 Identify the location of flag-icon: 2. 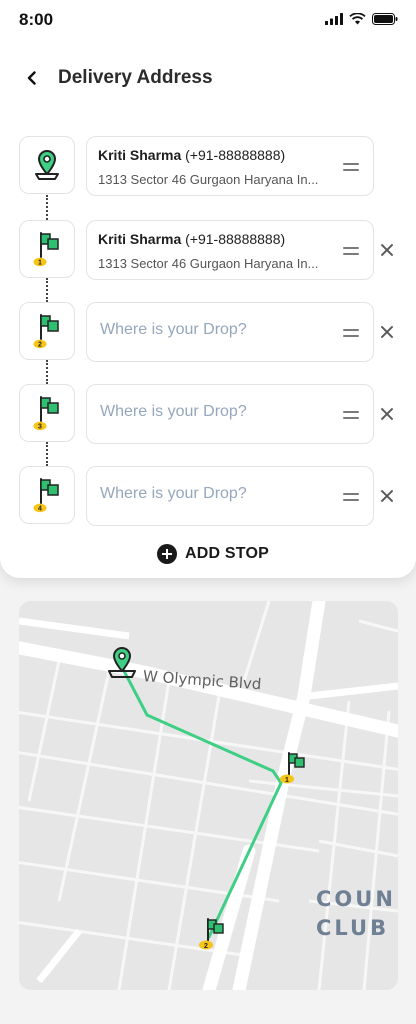
(46, 331).